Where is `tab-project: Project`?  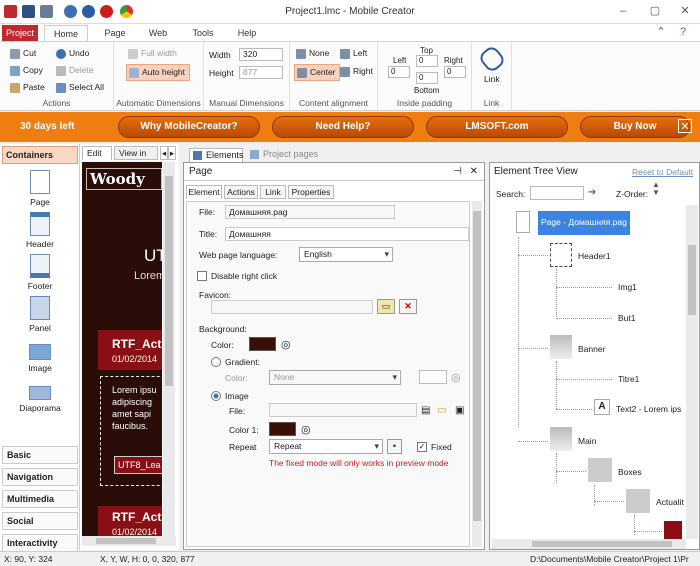
tab-project: Project is located at coordinates (20, 33).